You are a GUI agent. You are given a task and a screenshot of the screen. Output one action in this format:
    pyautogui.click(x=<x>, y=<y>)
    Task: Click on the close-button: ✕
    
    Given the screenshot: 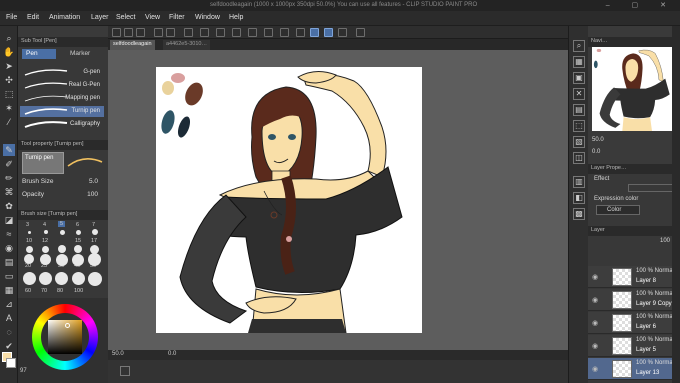 What is the action you would take?
    pyautogui.click(x=668, y=5)
    